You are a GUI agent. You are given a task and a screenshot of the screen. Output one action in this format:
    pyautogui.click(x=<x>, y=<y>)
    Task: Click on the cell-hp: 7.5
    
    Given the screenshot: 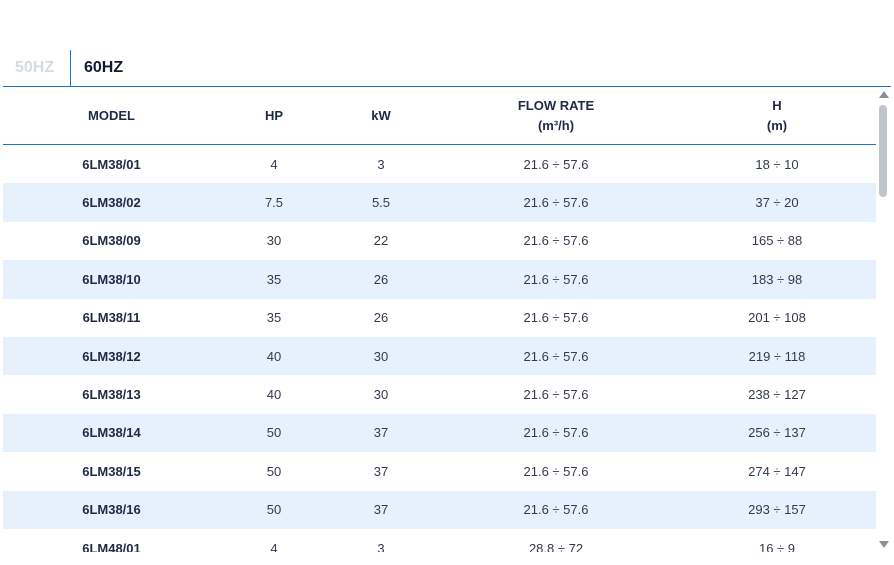 What is the action you would take?
    pyautogui.click(x=274, y=202)
    